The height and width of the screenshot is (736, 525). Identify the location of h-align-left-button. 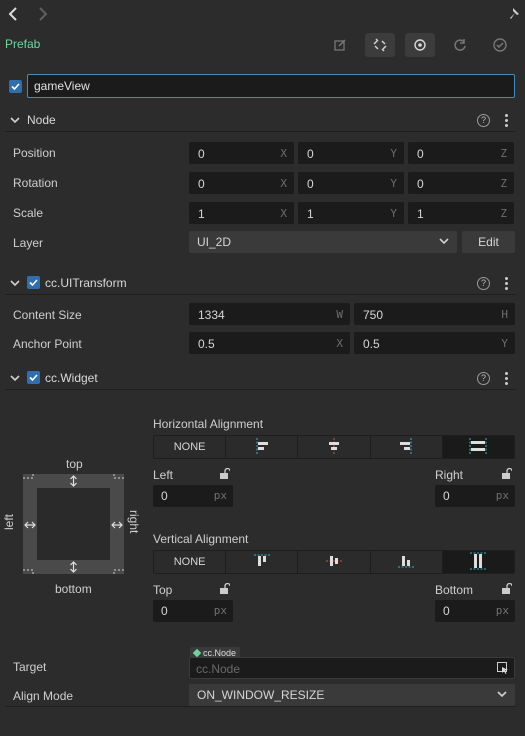
(262, 447).